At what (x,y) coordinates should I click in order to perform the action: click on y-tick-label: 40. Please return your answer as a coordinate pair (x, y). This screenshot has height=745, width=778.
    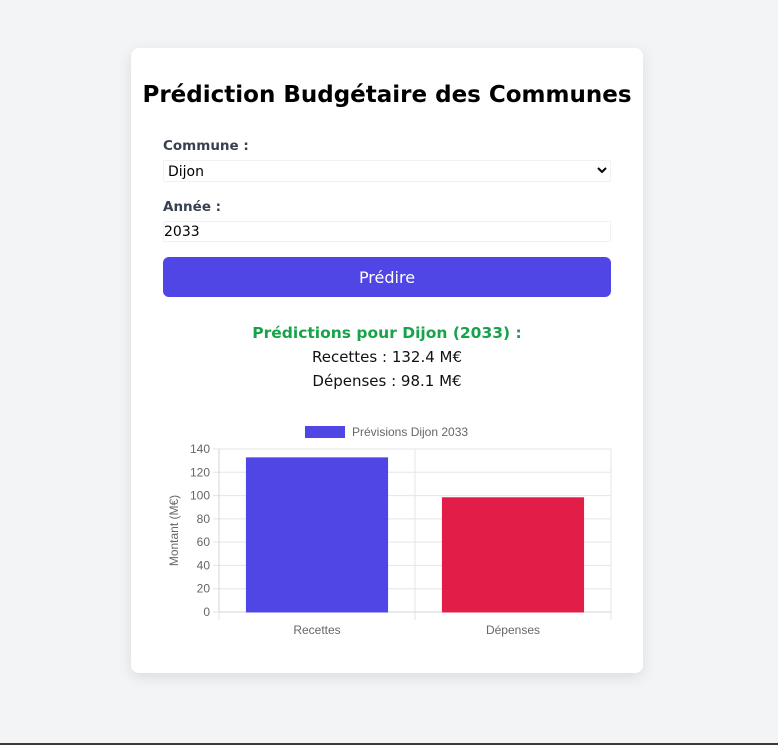
    Looking at the image, I should click on (204, 565).